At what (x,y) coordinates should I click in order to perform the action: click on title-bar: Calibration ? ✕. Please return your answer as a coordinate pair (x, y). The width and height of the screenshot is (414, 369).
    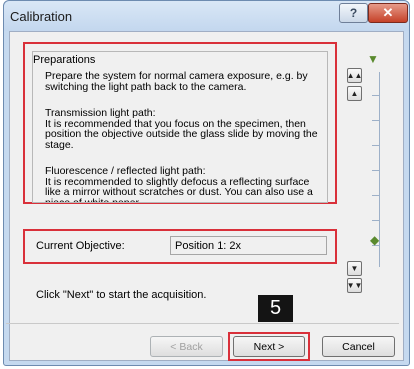
    Looking at the image, I should click on (206, 16).